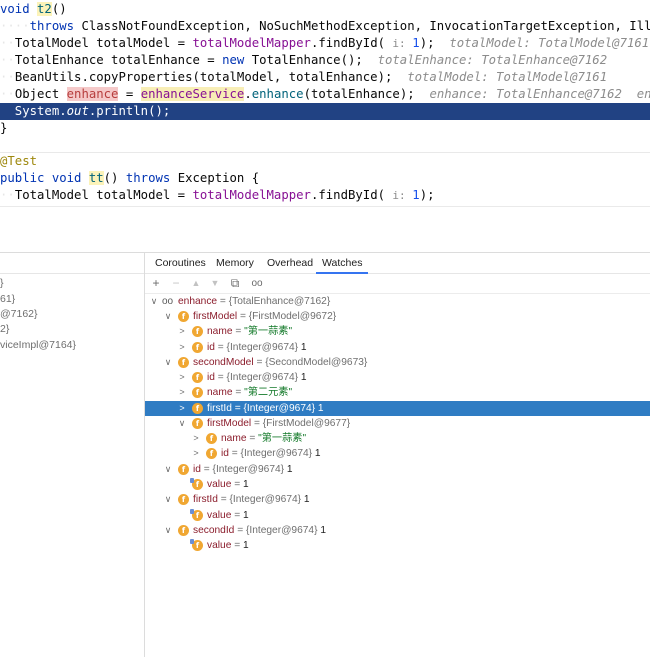 This screenshot has width=650, height=657. I want to click on tab-coroutines: Coroutines, so click(180, 263).